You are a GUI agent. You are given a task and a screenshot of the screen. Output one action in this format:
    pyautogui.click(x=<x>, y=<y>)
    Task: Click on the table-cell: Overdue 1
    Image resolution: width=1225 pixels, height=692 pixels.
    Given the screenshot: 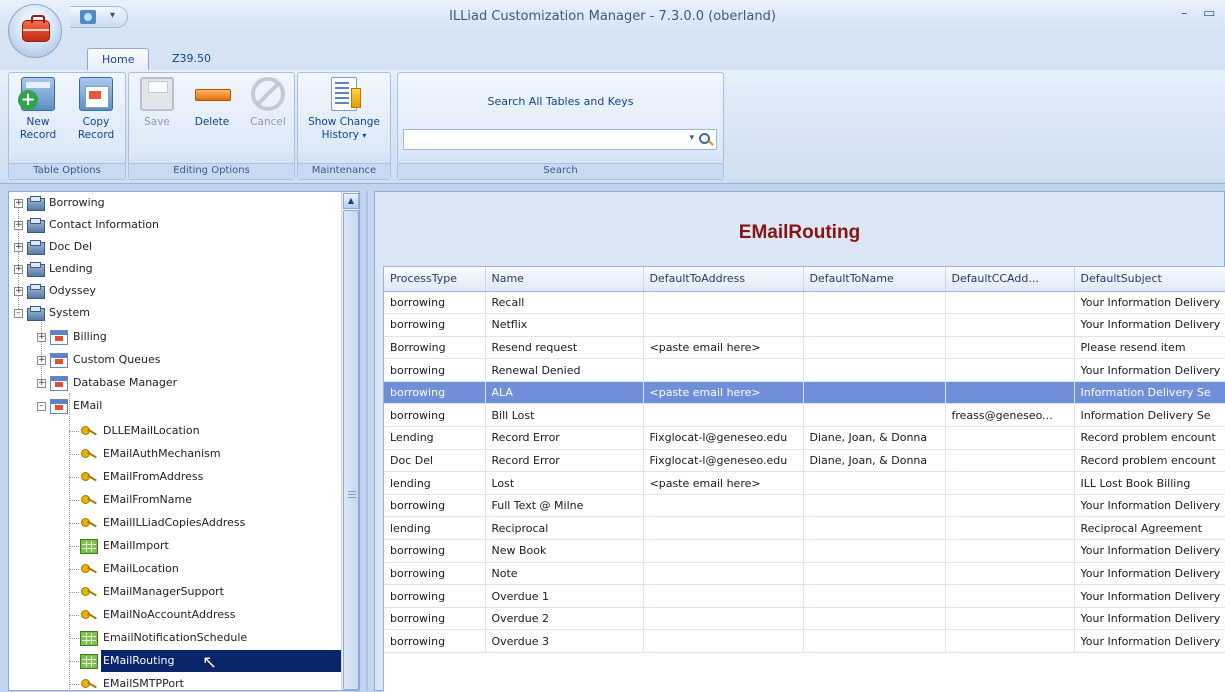 What is the action you would take?
    pyautogui.click(x=564, y=596)
    